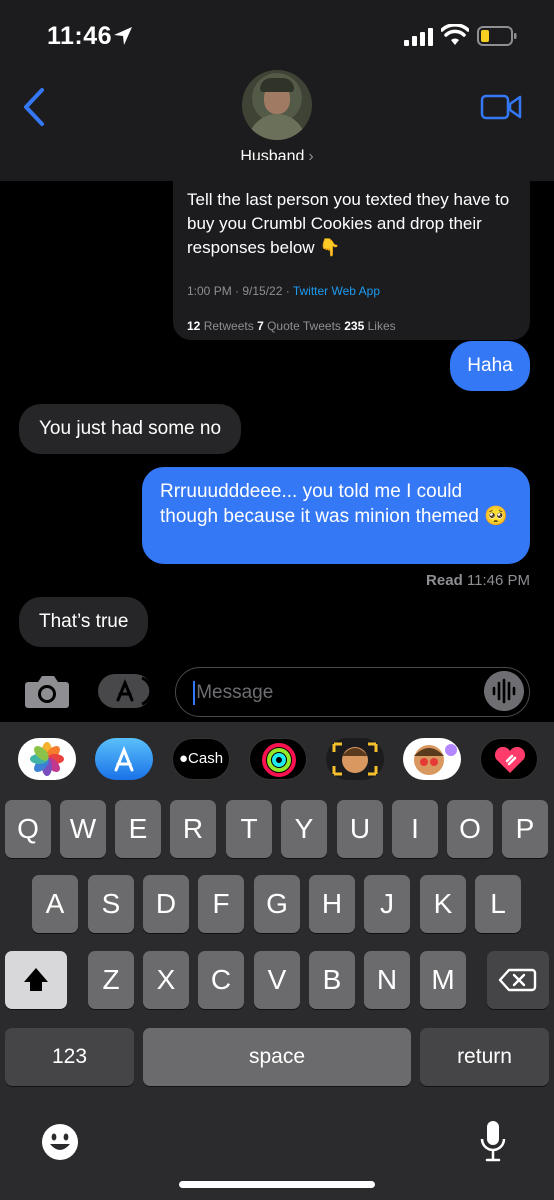  What do you see at coordinates (415, 829) in the screenshot?
I see `key-i: I` at bounding box center [415, 829].